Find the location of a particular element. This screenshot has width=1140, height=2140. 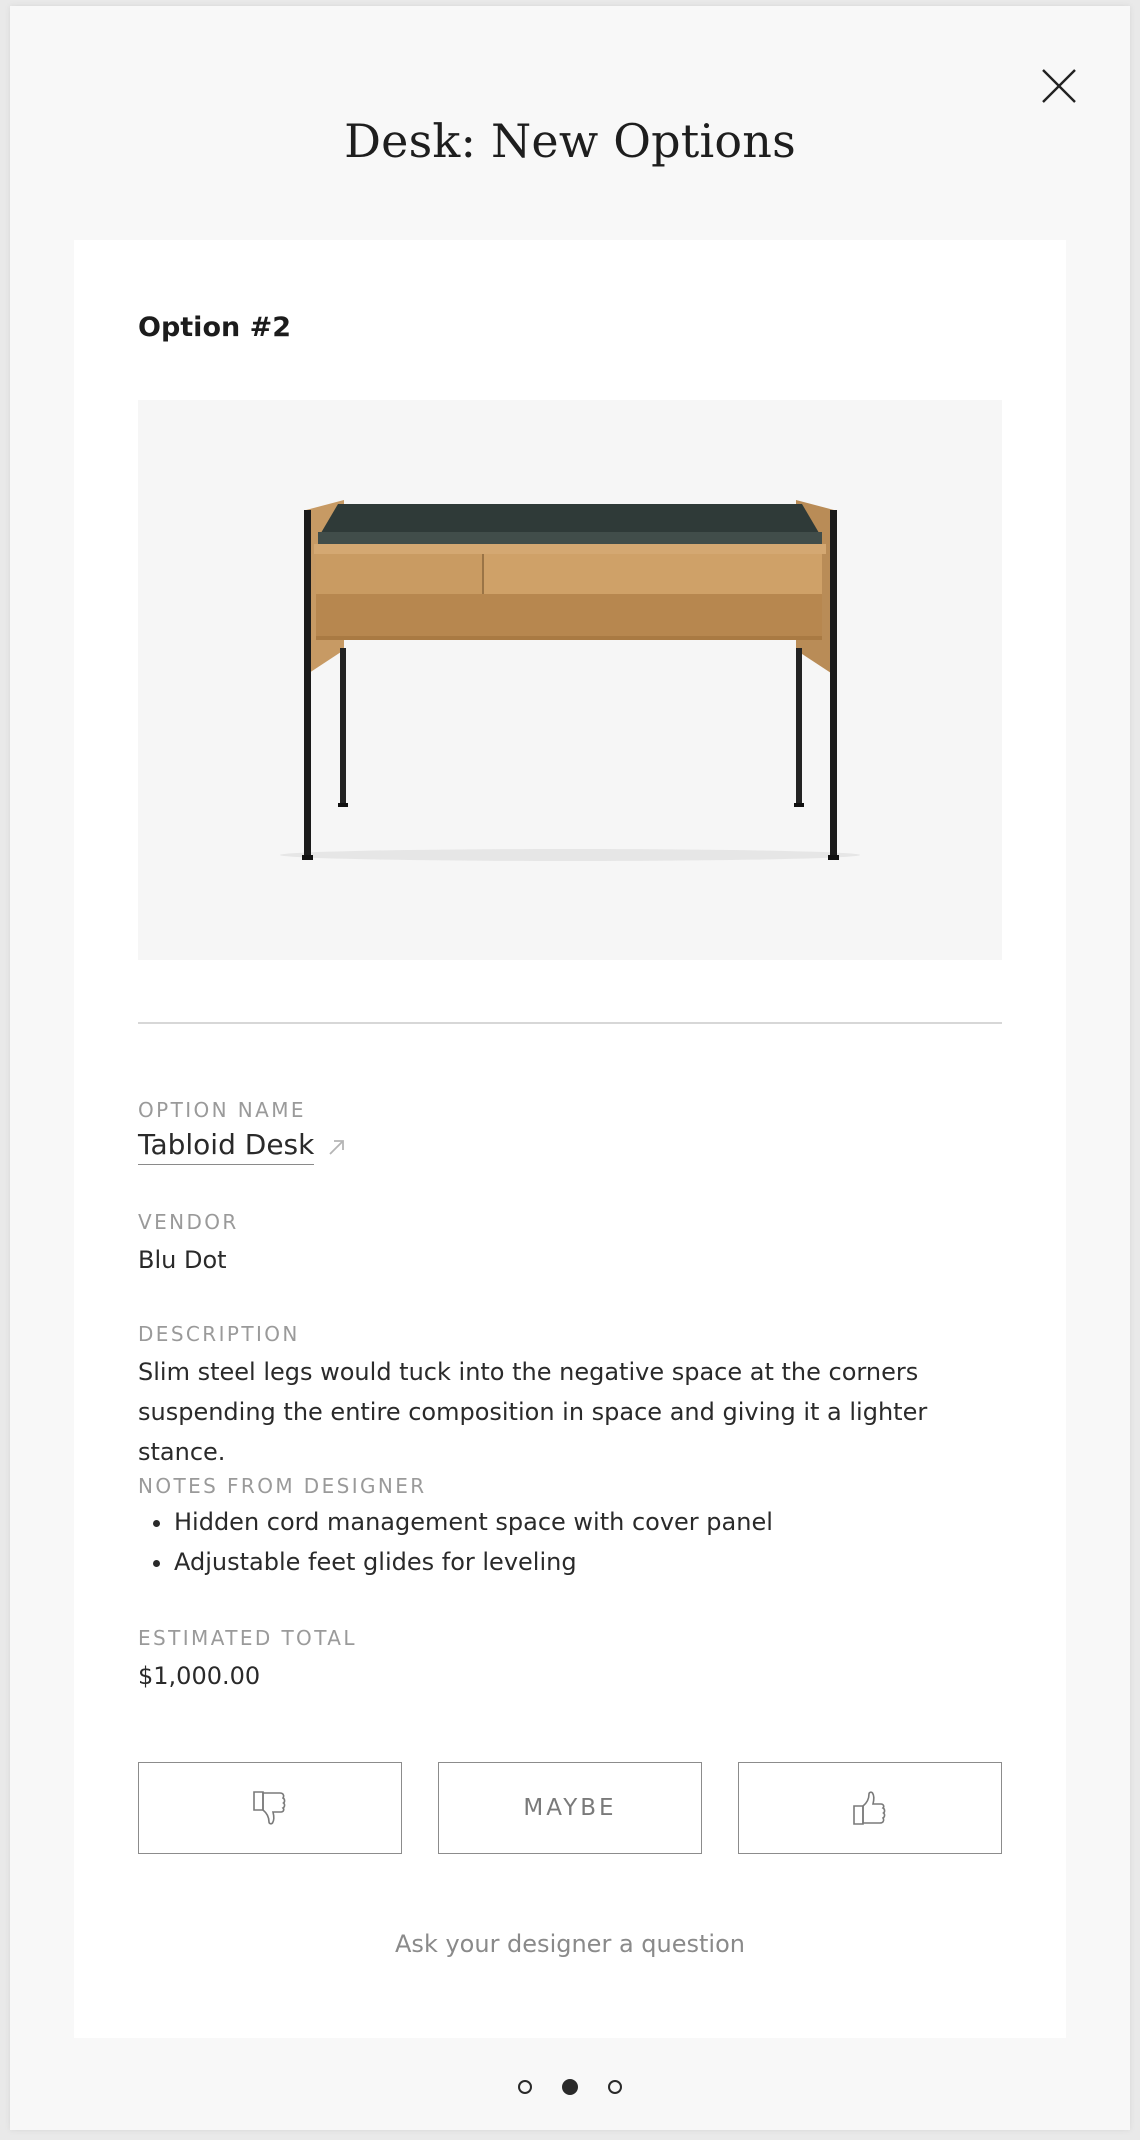

vendor-value: Blu Dot is located at coordinates (182, 1260).